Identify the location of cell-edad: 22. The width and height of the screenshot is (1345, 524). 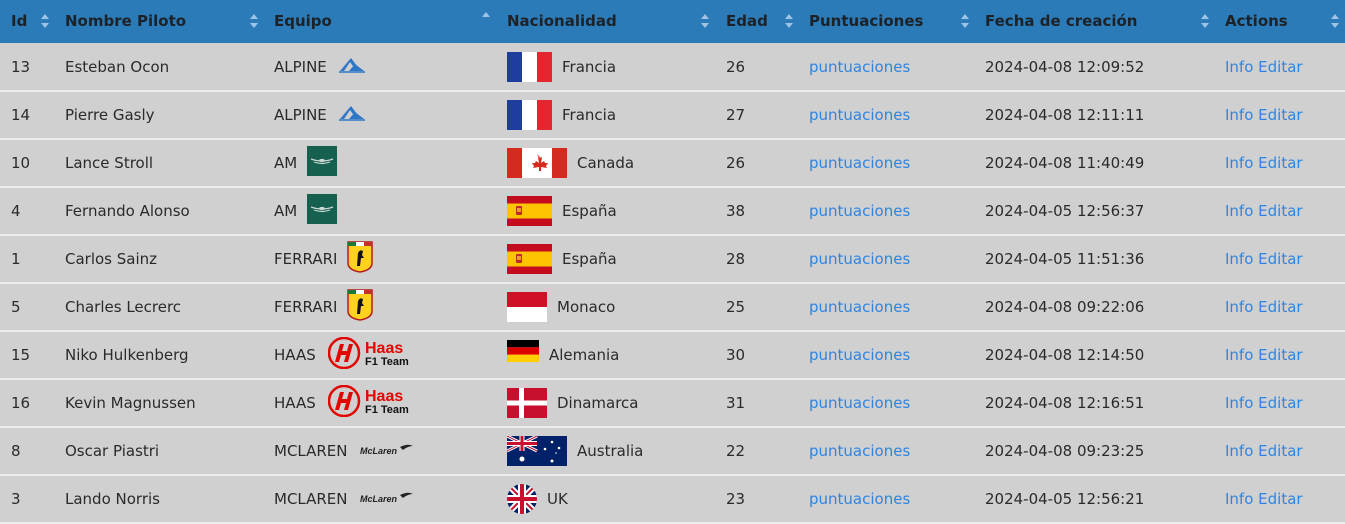
(756, 451).